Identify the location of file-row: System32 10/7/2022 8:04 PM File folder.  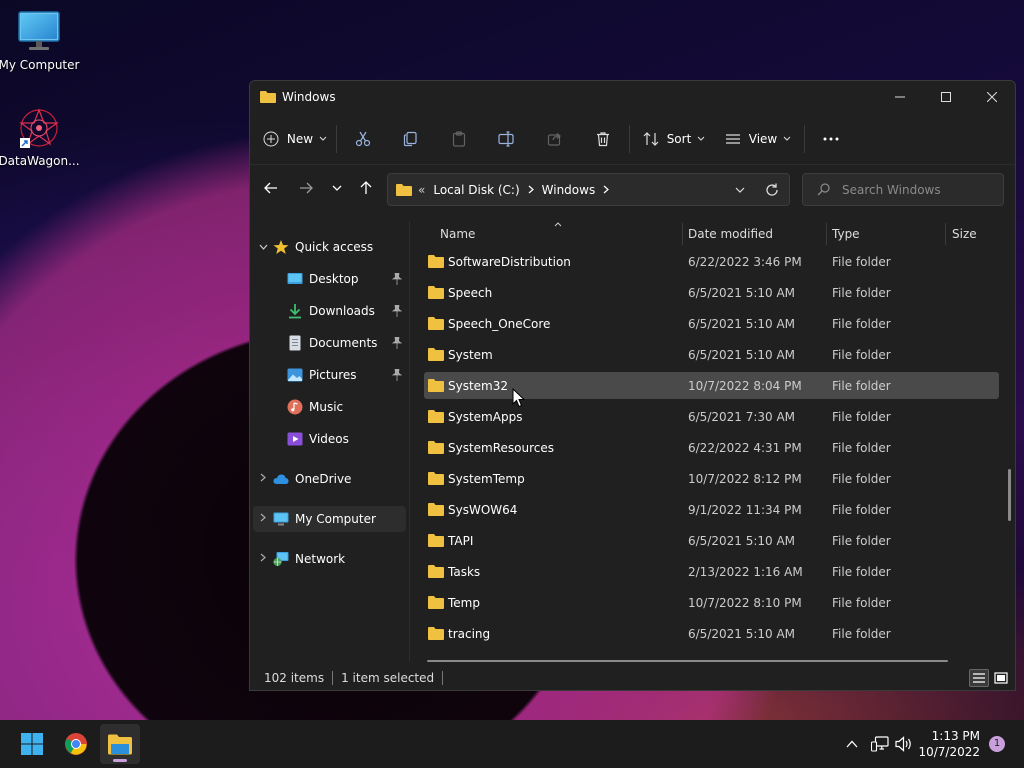
(711, 385).